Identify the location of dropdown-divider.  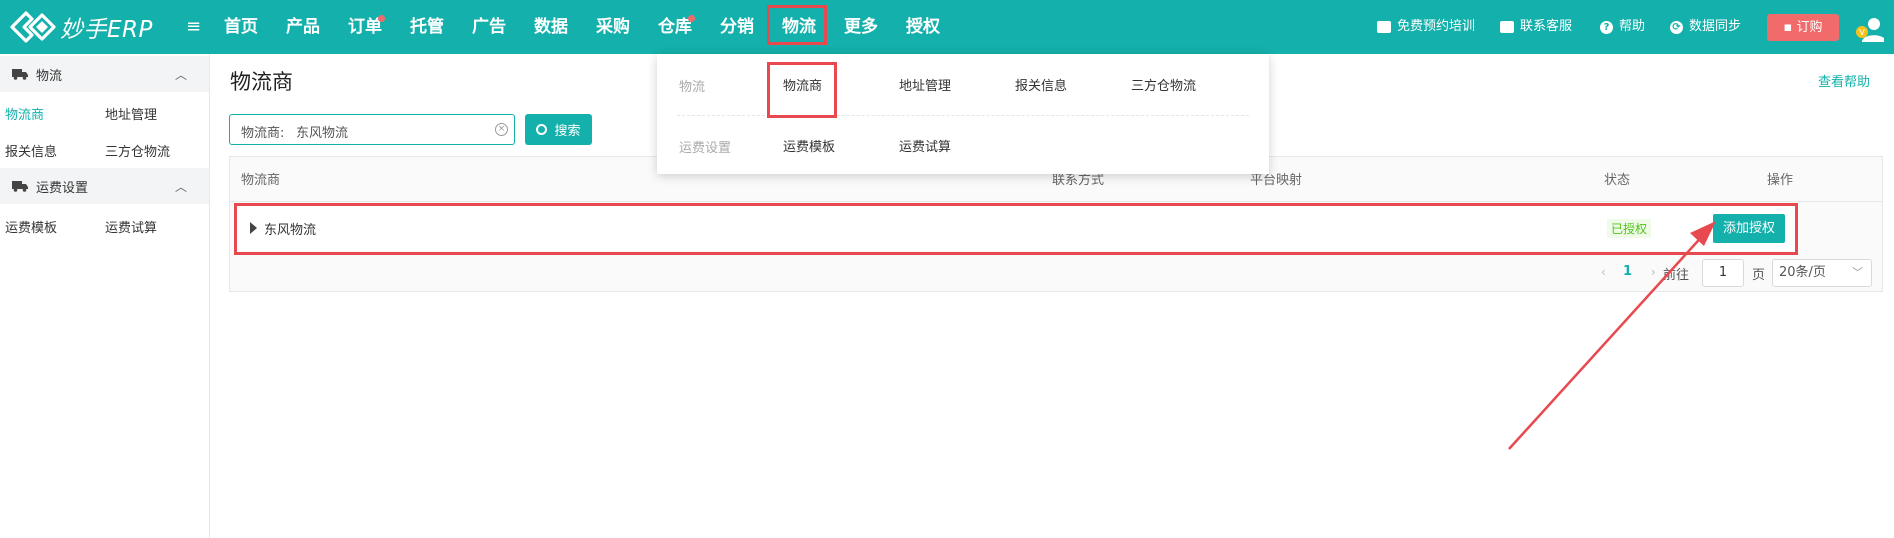
(963, 115).